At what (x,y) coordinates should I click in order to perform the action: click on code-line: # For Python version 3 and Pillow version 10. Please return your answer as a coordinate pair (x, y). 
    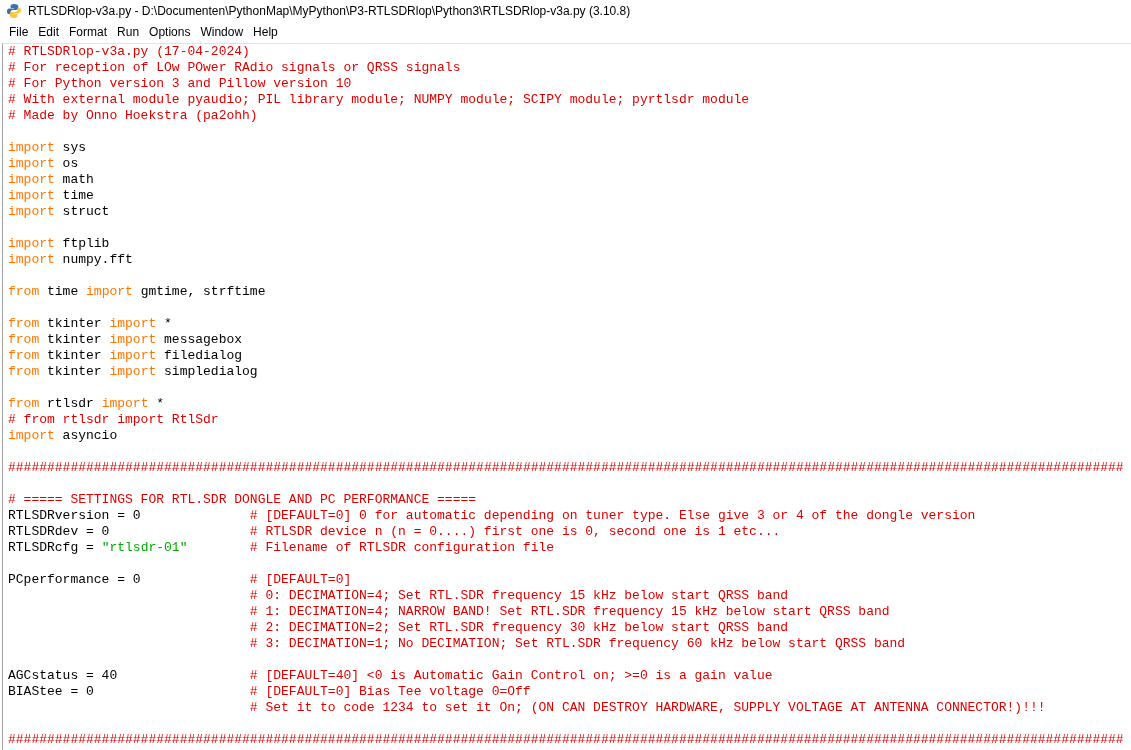
    Looking at the image, I should click on (180, 84).